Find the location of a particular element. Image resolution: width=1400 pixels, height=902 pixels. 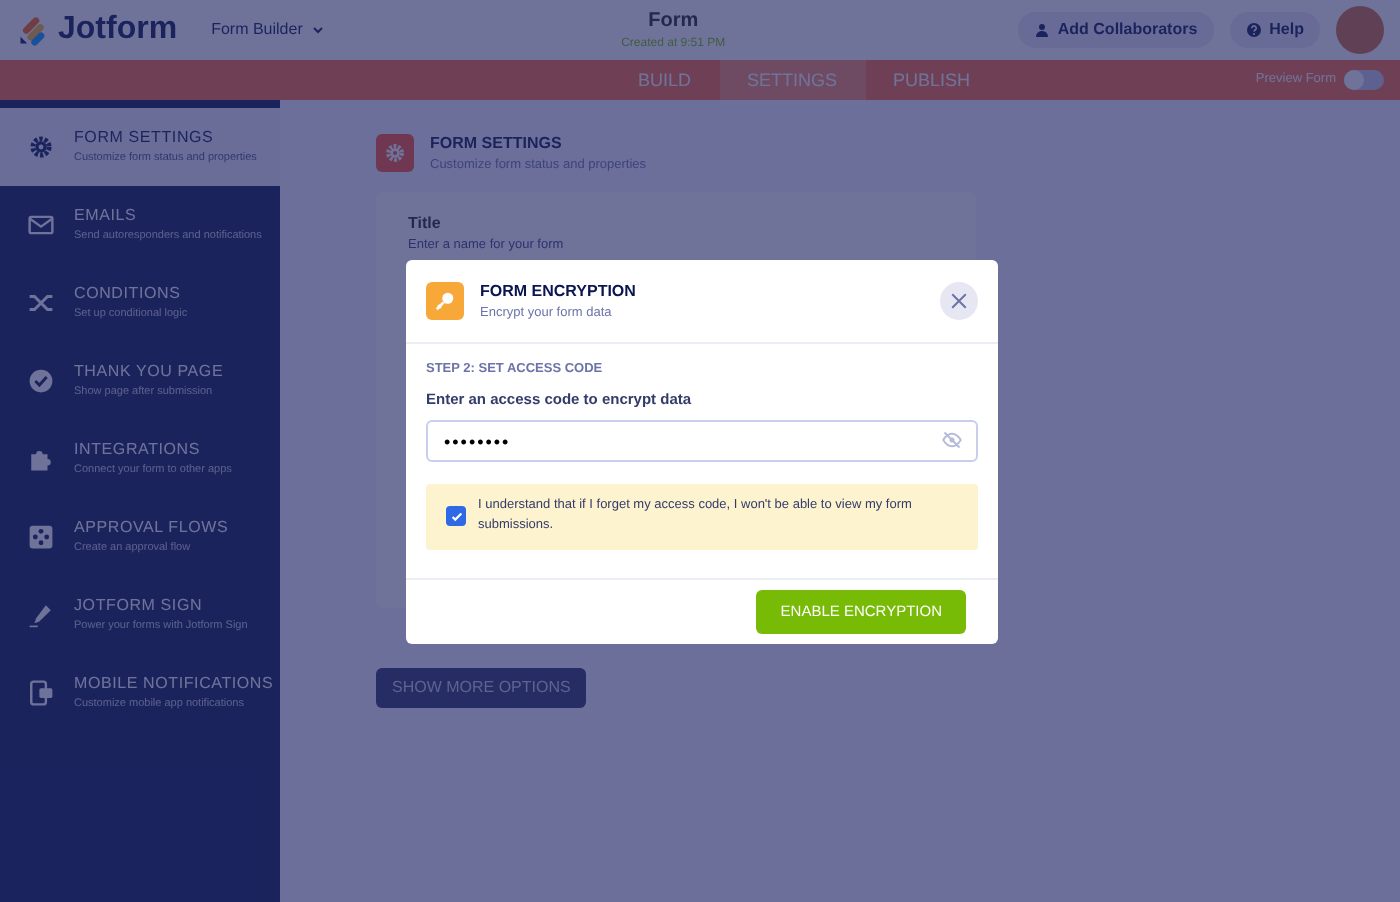

shuffle-icon is located at coordinates (41, 303).